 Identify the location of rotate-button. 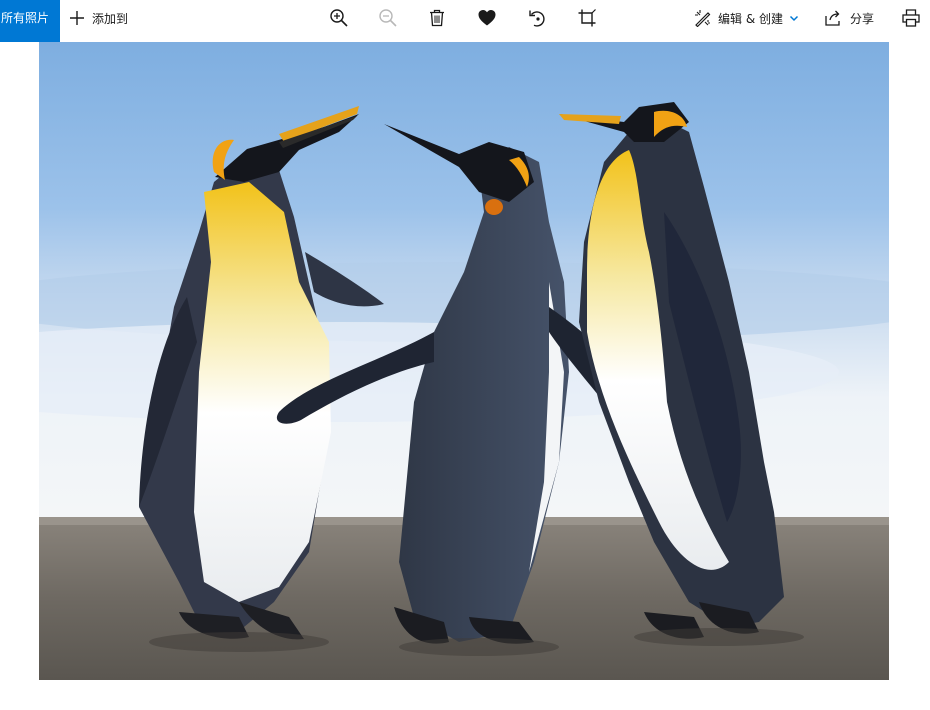
(537, 18).